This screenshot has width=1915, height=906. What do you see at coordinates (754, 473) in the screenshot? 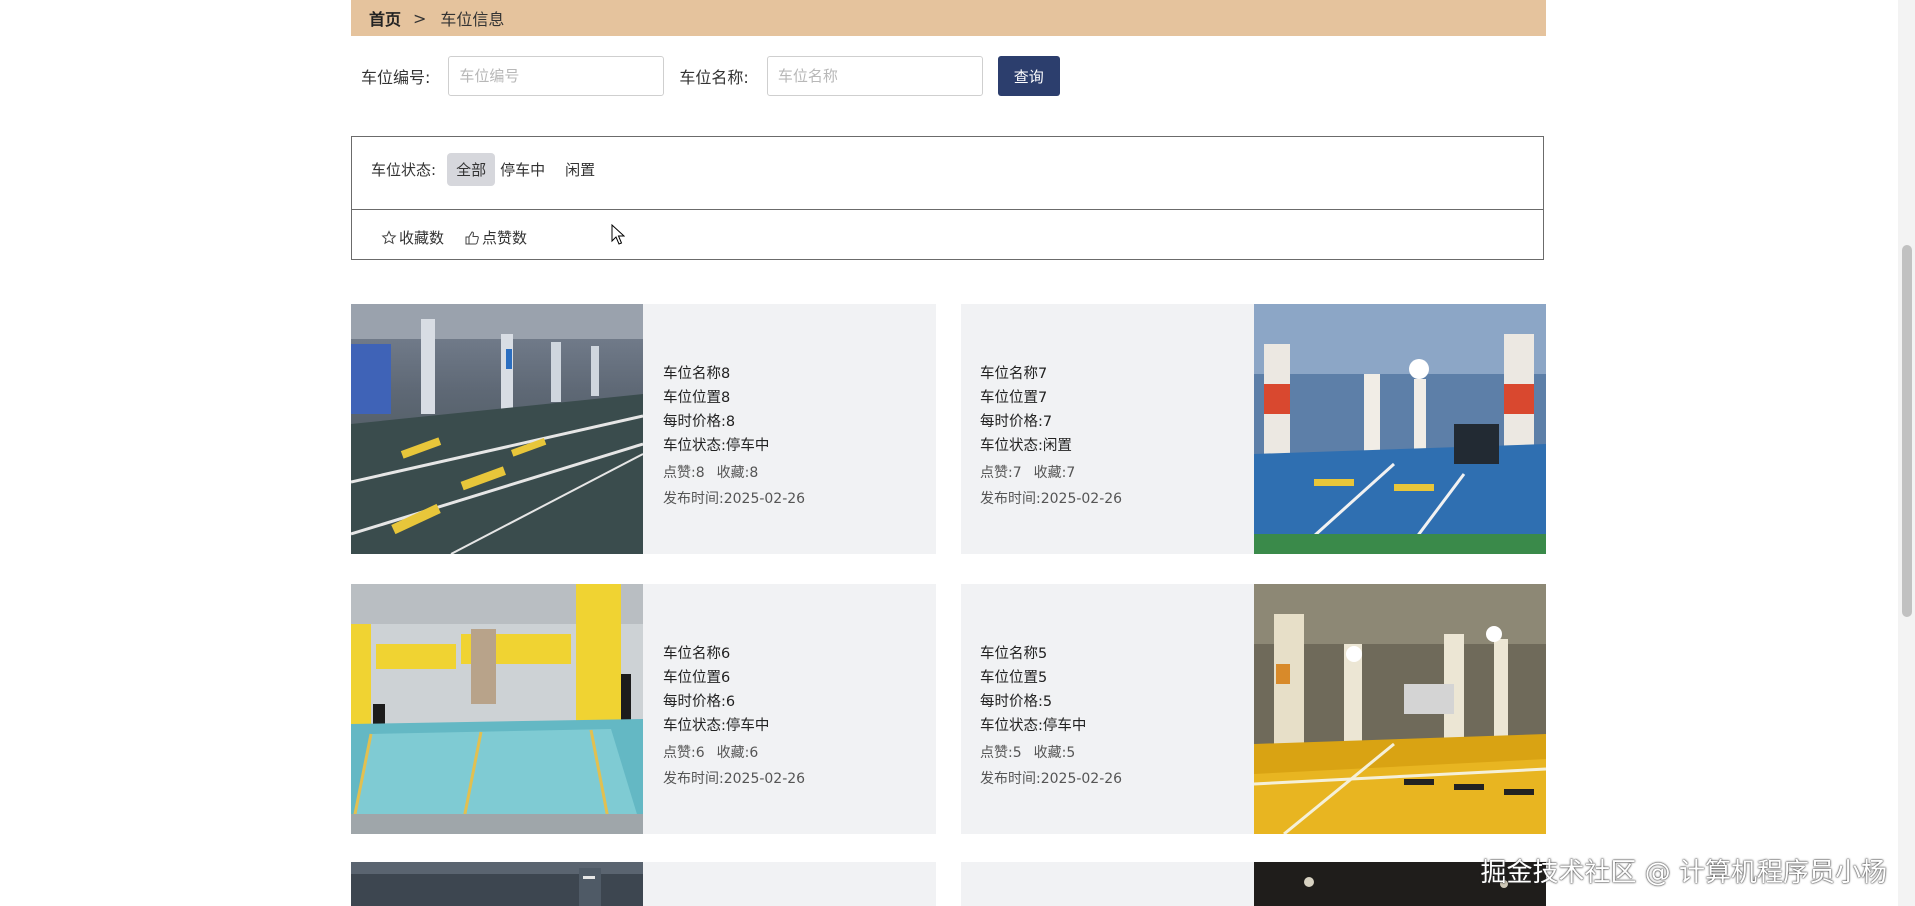
I see `favorites-count: 8` at bounding box center [754, 473].